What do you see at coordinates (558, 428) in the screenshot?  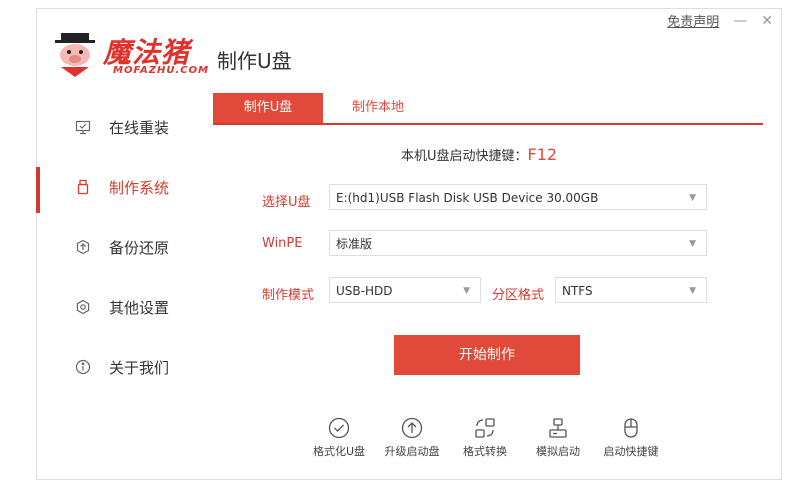 I see `simulate-icon` at bounding box center [558, 428].